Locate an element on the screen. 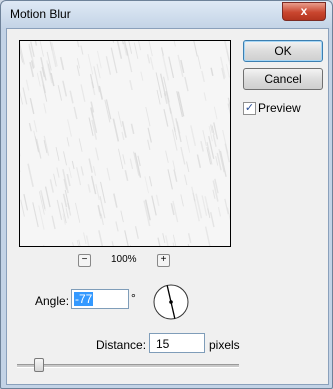  angle-value: -77 is located at coordinates (84, 299).